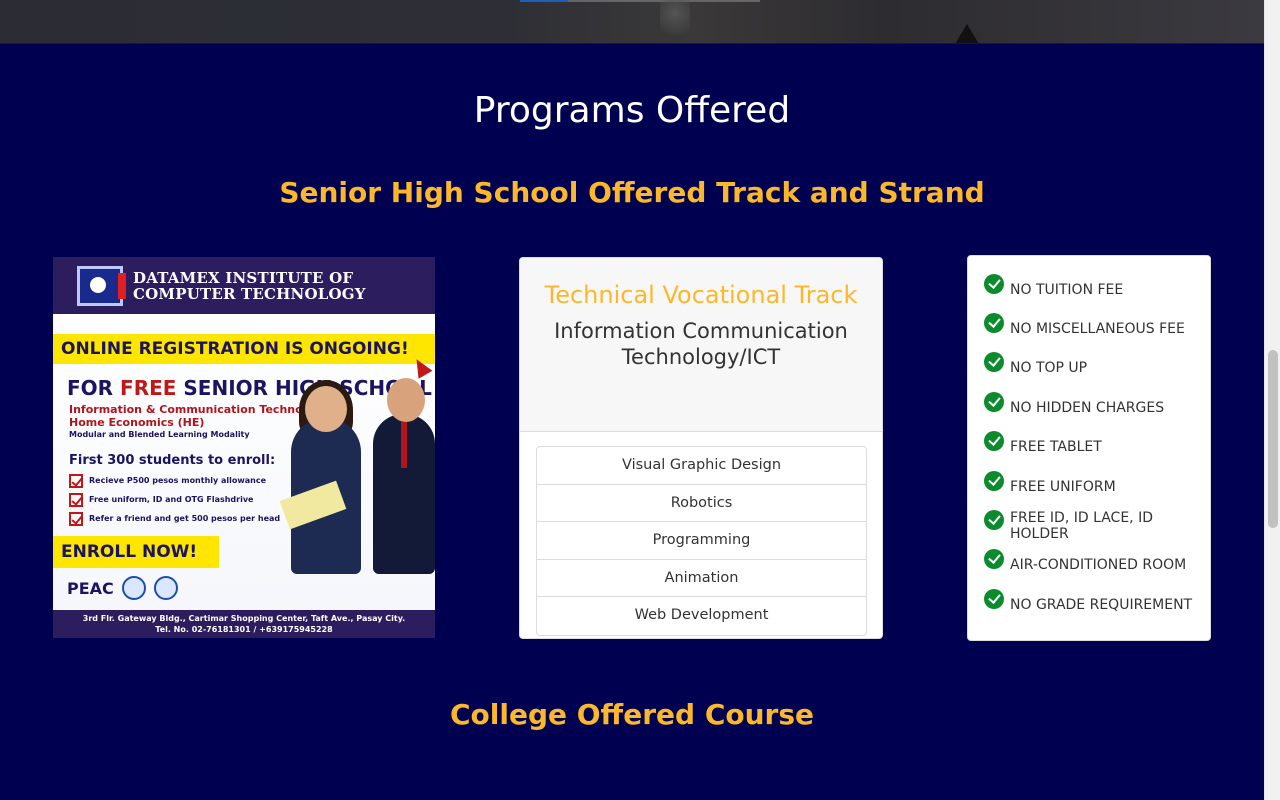  Describe the element at coordinates (101, 285) in the screenshot. I see `school-logo-icon` at that location.